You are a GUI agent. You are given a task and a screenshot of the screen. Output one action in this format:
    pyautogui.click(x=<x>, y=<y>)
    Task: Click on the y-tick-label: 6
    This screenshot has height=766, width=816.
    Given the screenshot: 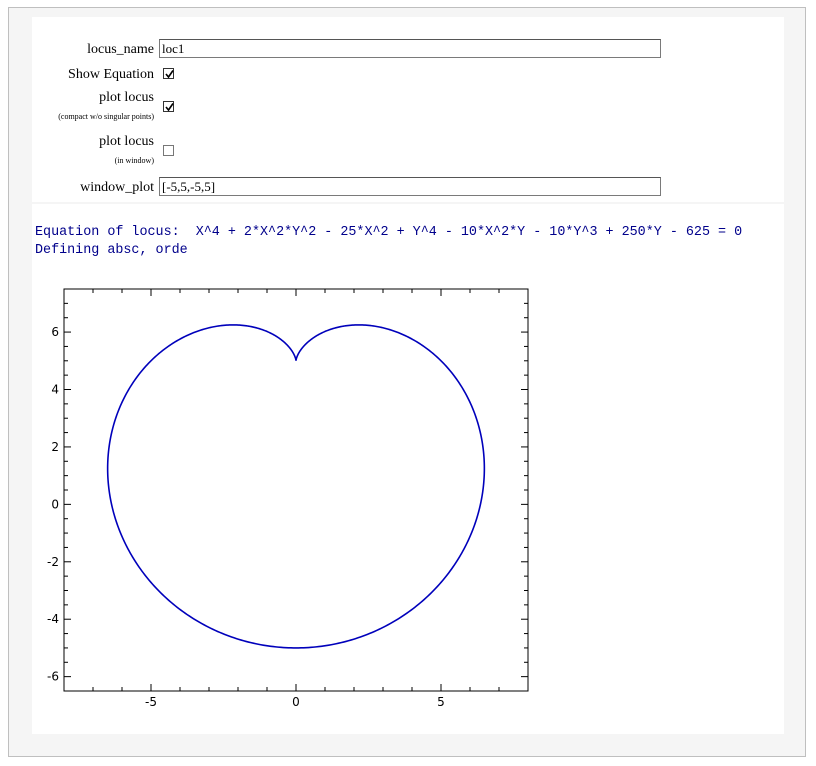 What is the action you would take?
    pyautogui.click(x=55, y=332)
    